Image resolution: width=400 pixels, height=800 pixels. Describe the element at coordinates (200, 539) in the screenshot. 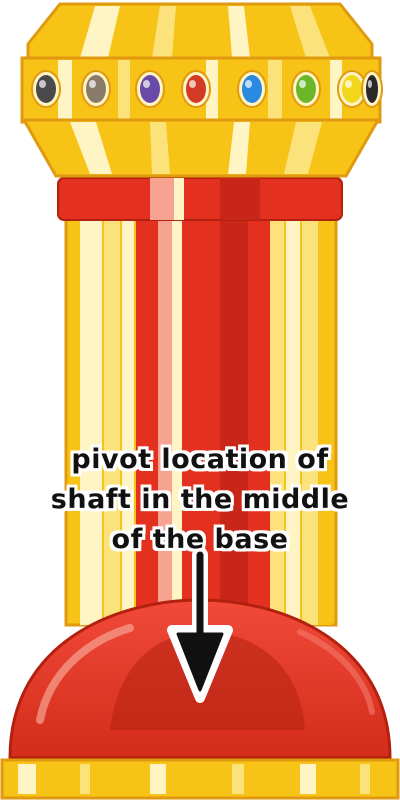

I see `annotation-line-3: of the base` at that location.